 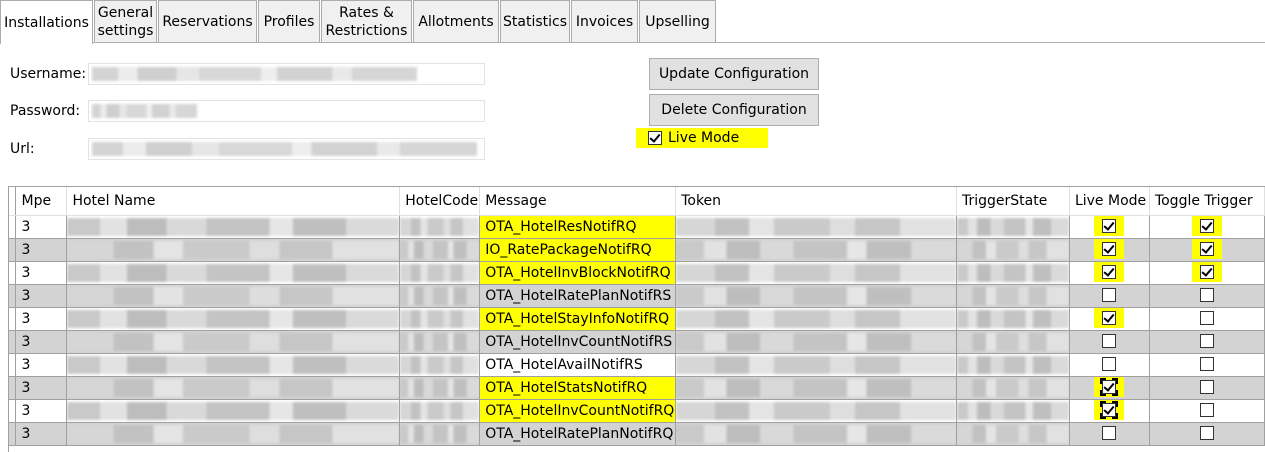 What do you see at coordinates (286, 149) in the screenshot?
I see `url-field` at bounding box center [286, 149].